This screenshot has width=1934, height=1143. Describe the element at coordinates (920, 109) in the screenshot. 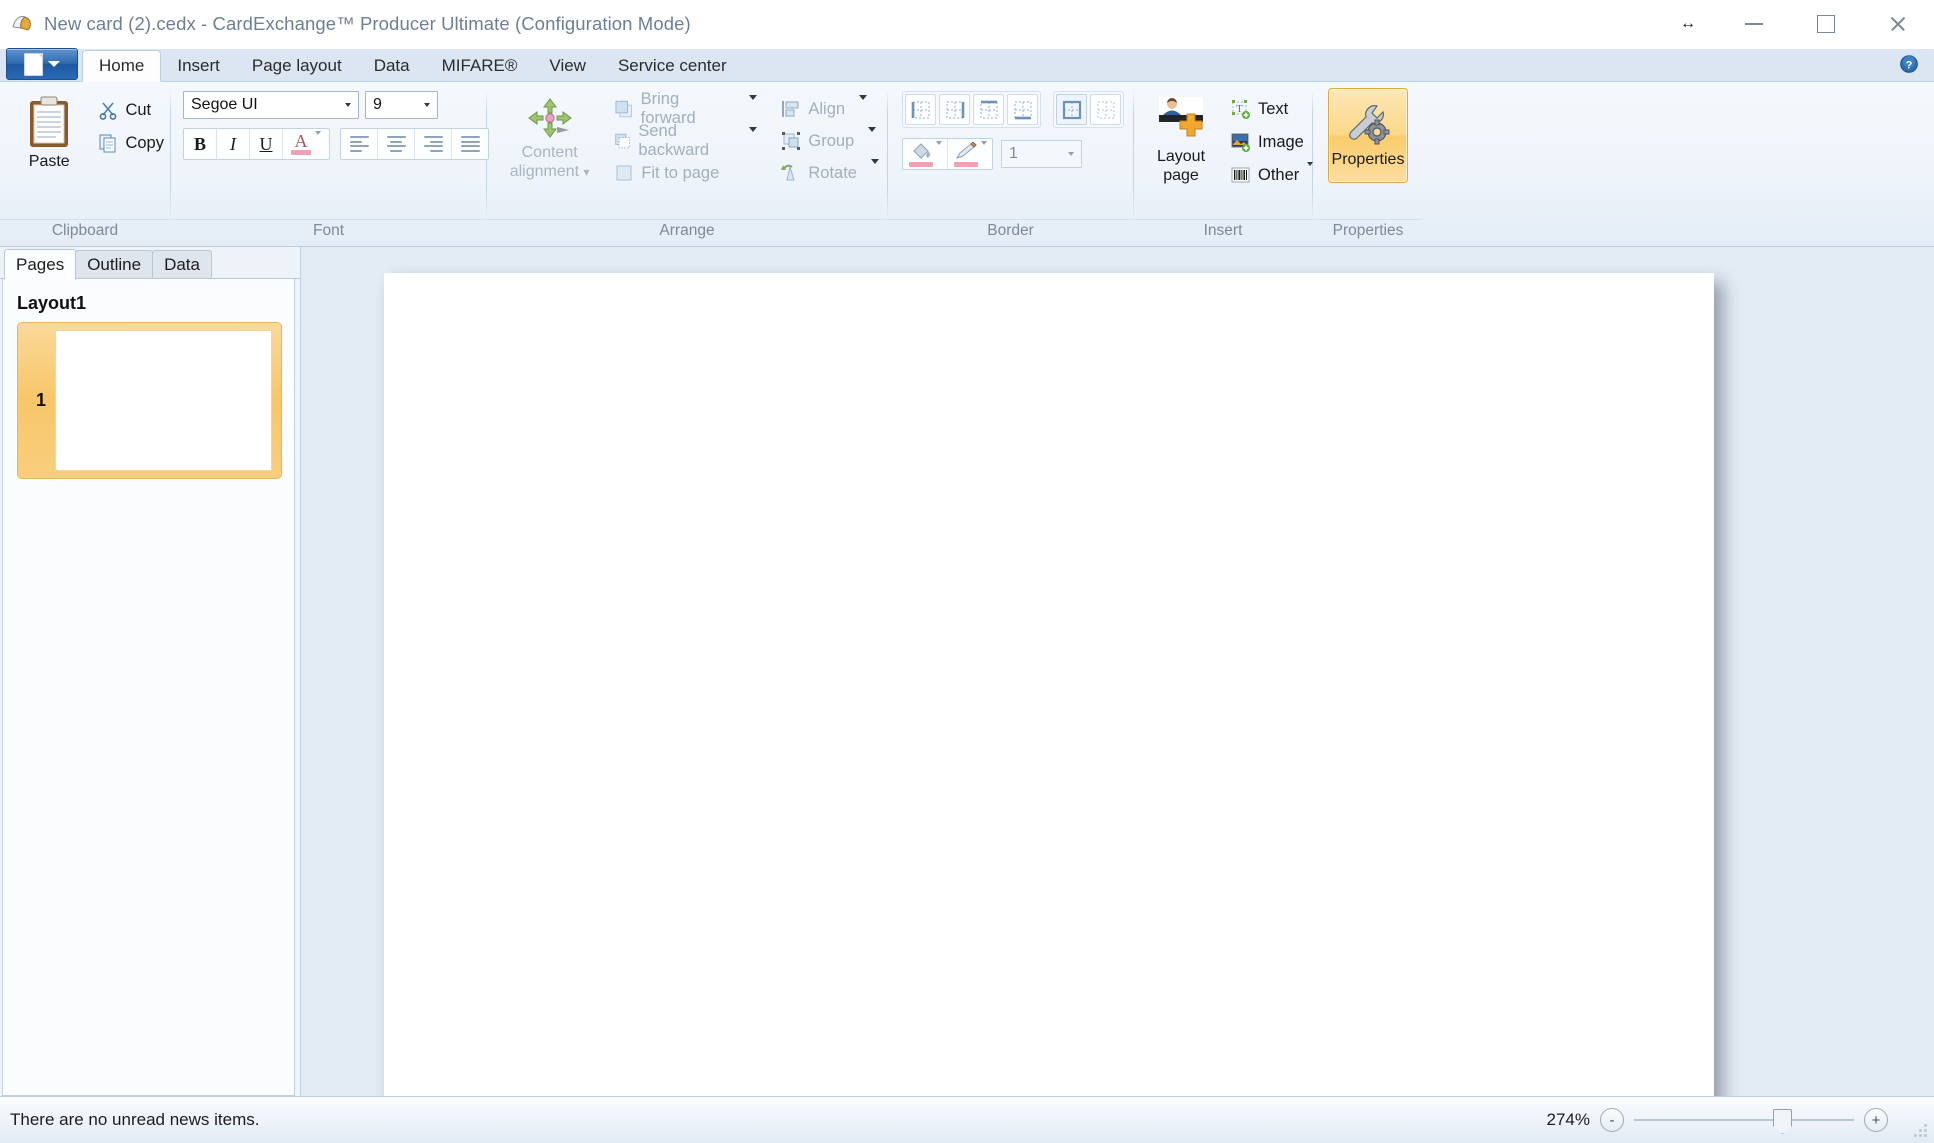

I see `border-left-button` at that location.